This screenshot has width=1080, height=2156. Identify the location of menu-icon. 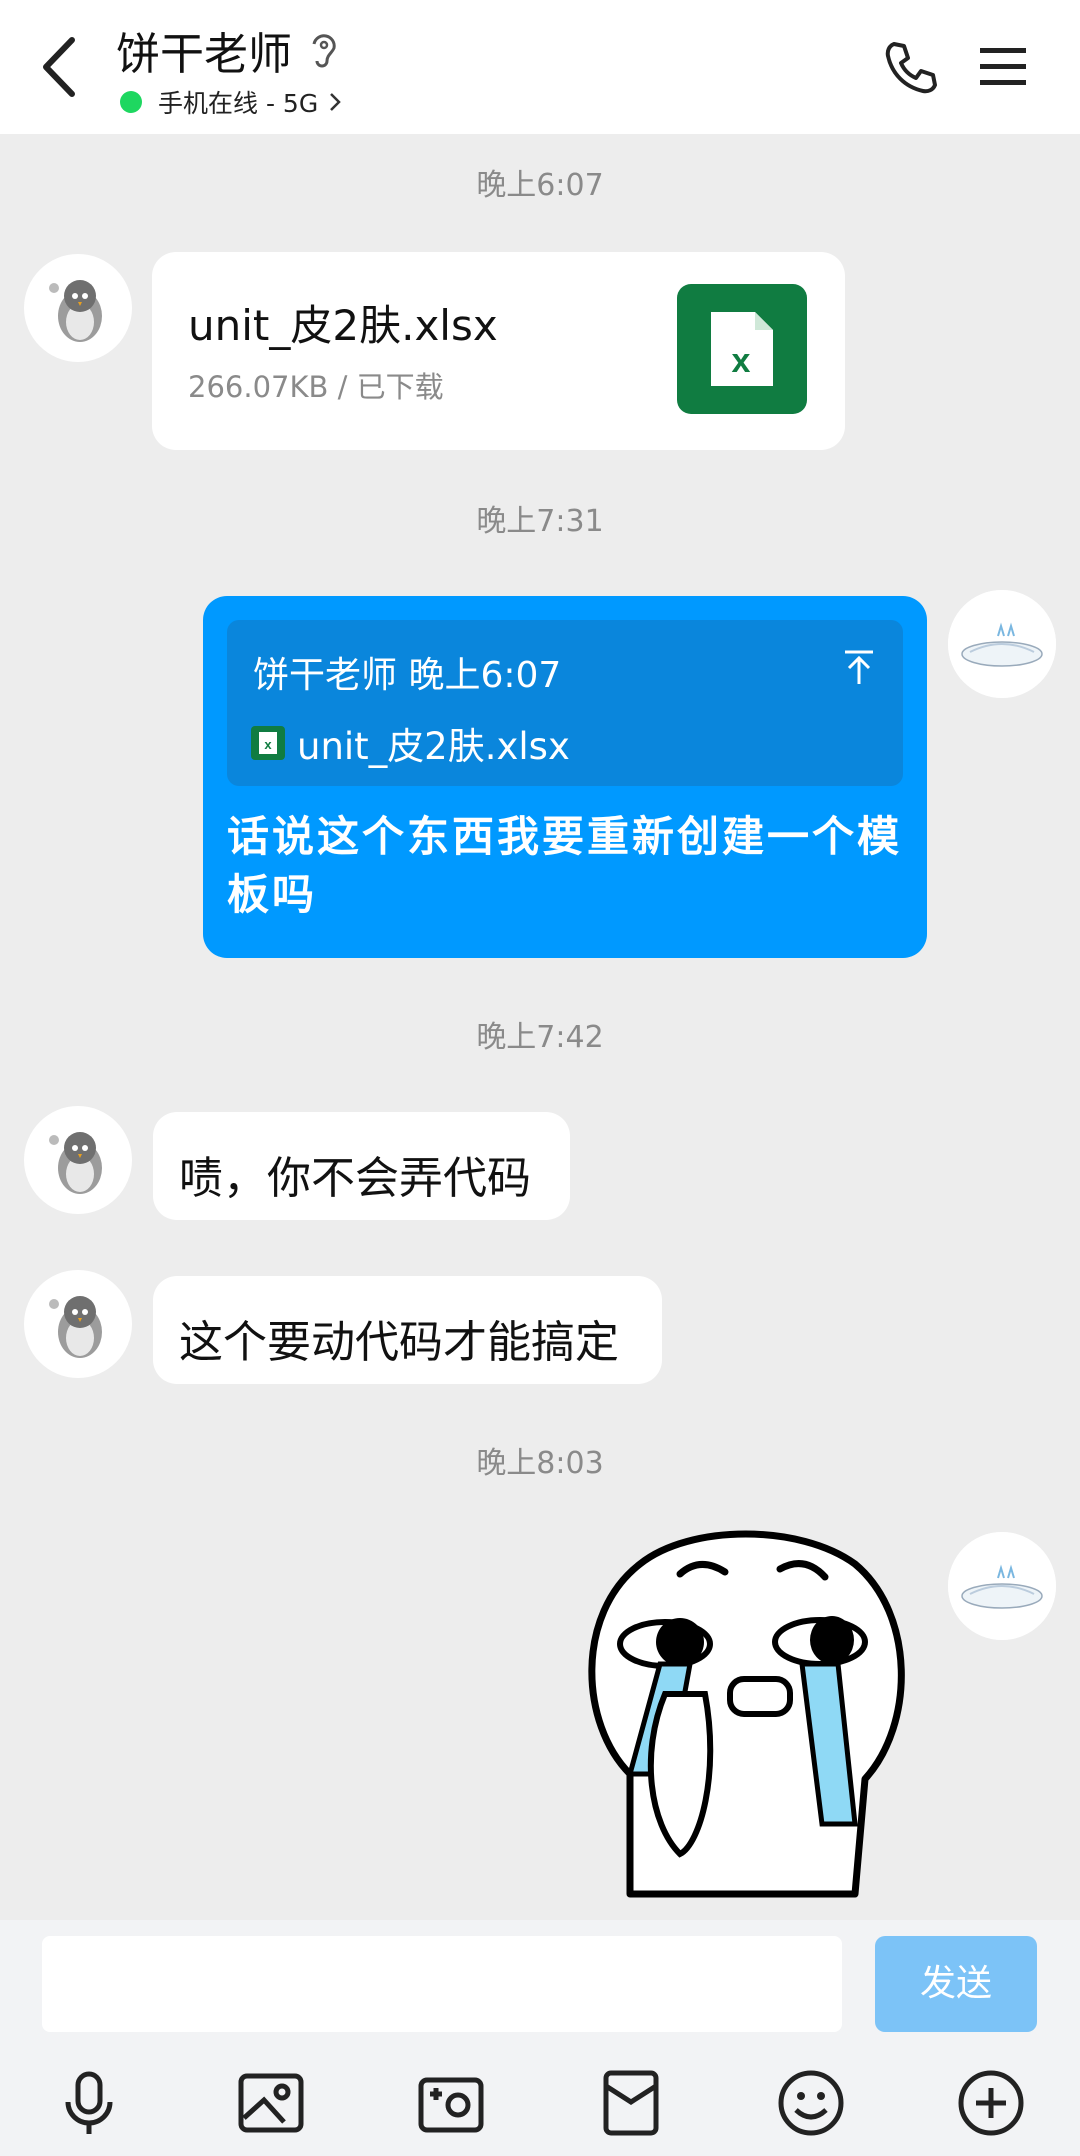
(1003, 67).